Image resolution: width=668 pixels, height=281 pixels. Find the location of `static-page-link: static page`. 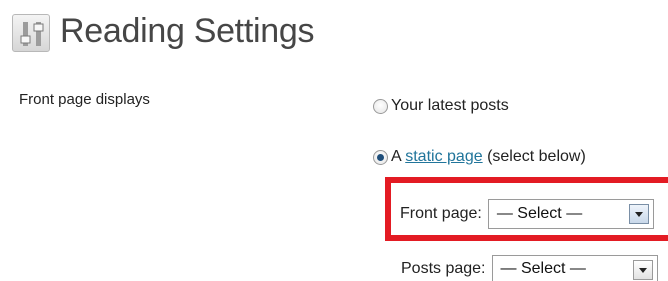

static-page-link: static page is located at coordinates (443, 156).